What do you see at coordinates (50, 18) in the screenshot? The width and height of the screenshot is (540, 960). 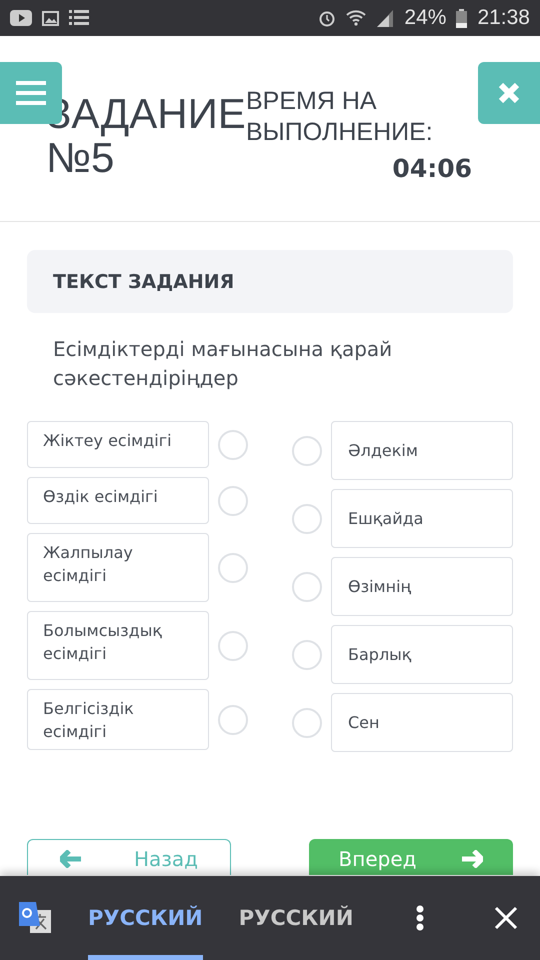 I see `image-icon` at bounding box center [50, 18].